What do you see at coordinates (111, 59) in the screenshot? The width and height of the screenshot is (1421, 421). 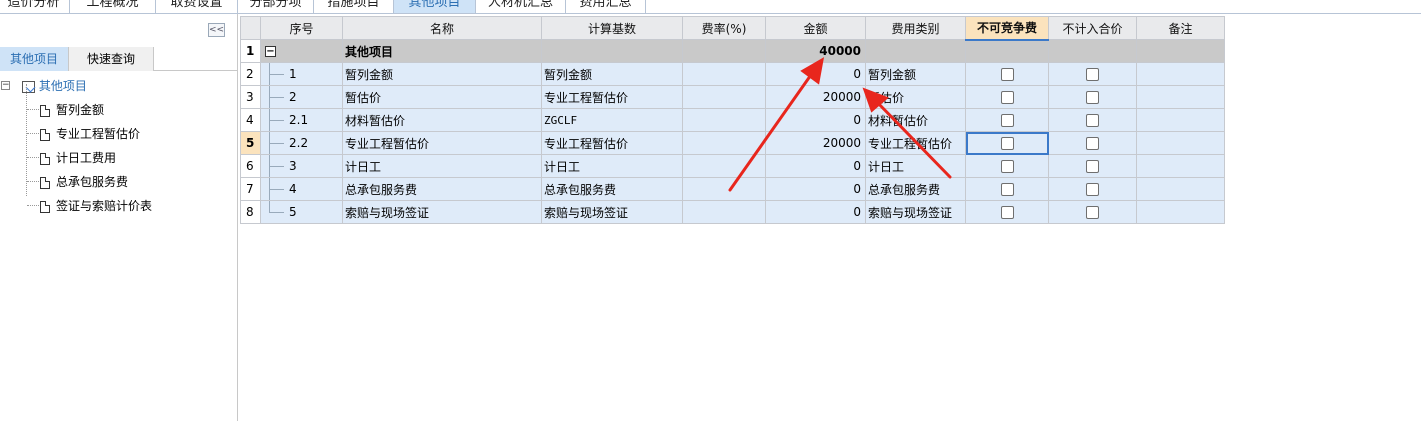 I see `tab-quick-query: 快速查询` at bounding box center [111, 59].